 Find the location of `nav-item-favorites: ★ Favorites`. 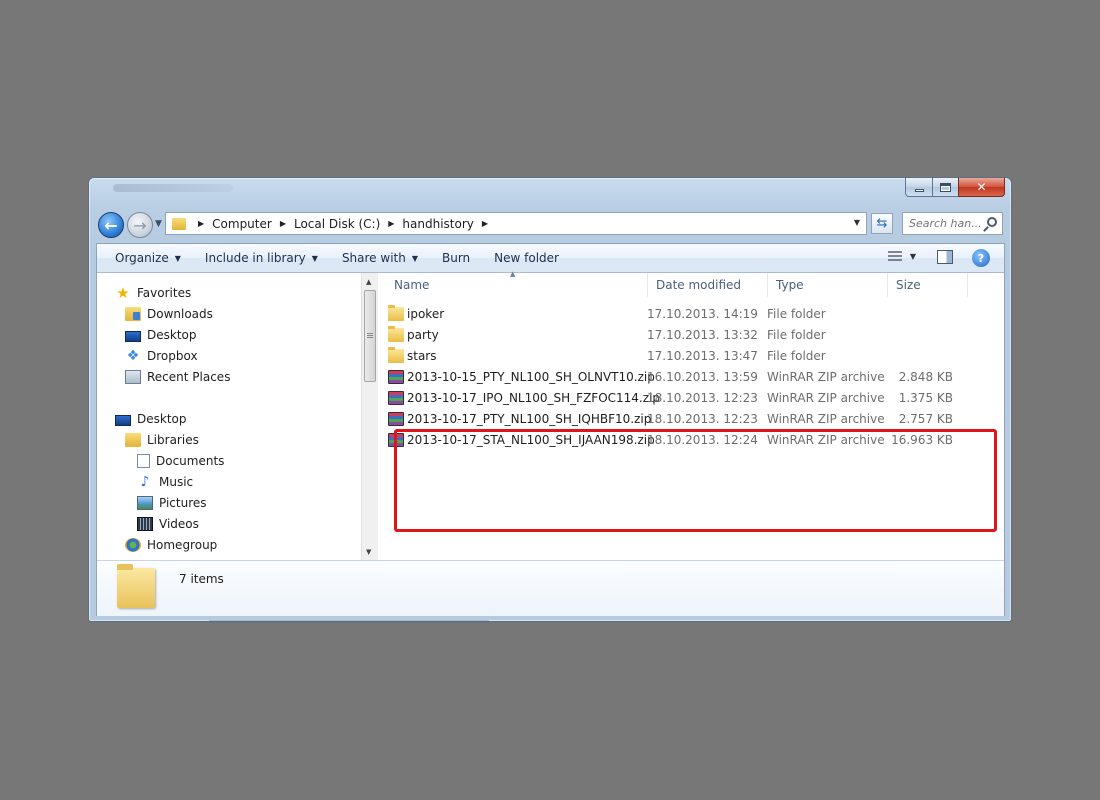

nav-item-favorites: ★ Favorites is located at coordinates (153, 293).